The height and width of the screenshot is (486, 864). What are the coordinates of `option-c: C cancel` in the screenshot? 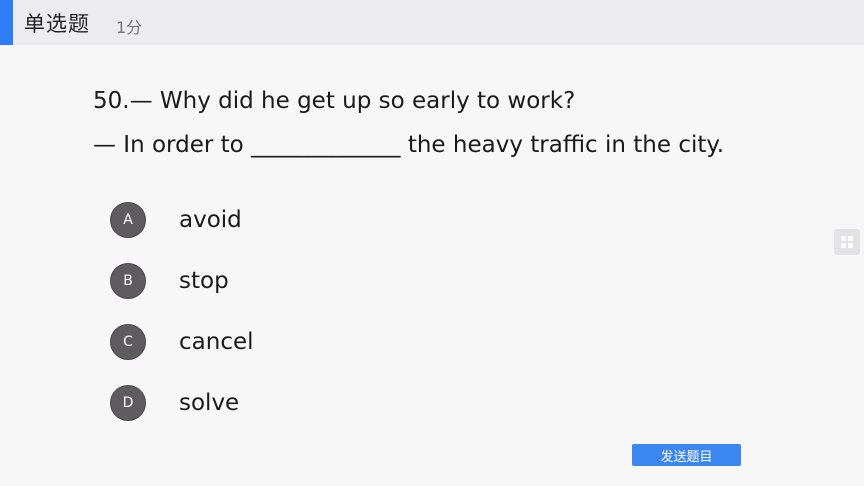 It's located at (320, 342).